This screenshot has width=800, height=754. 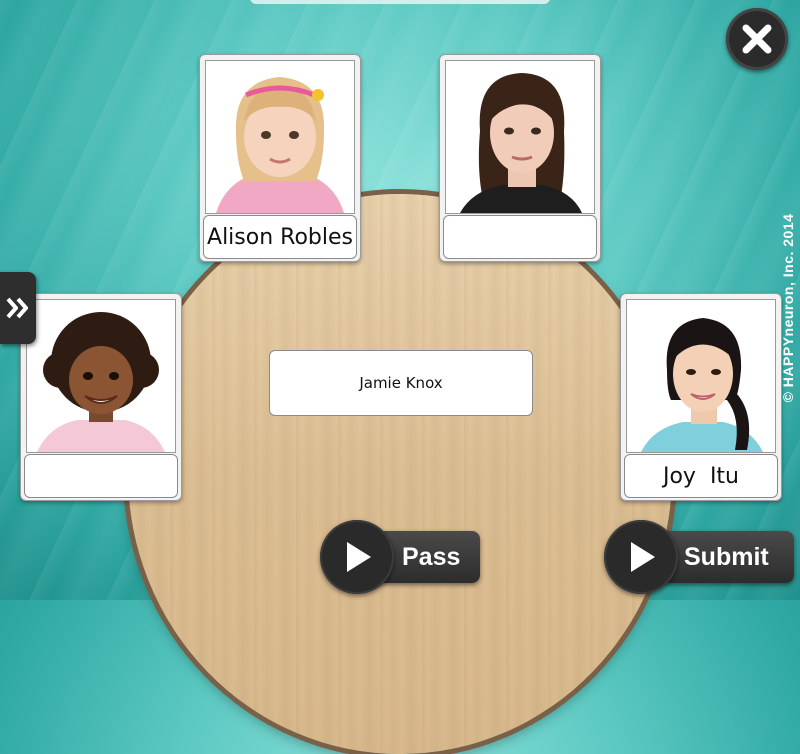 What do you see at coordinates (788, 308) in the screenshot?
I see `copyright-text: © HAPPYneuron, Inc. 2014` at bounding box center [788, 308].